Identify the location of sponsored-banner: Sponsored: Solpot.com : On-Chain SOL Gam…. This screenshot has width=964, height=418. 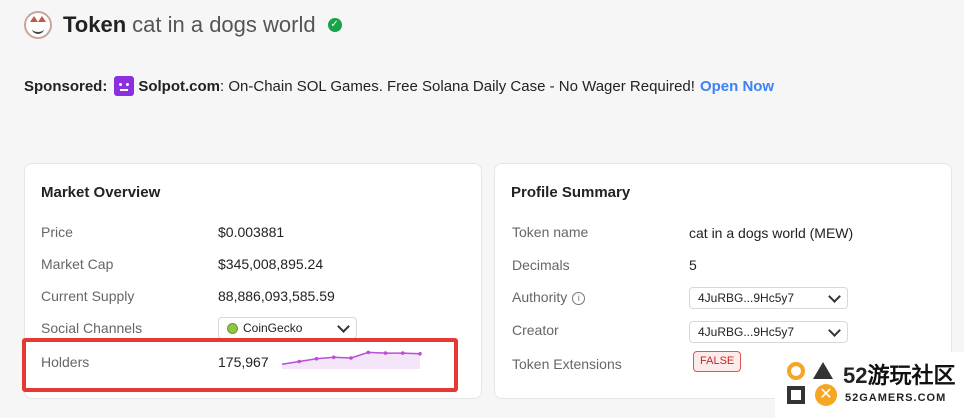
(399, 86).